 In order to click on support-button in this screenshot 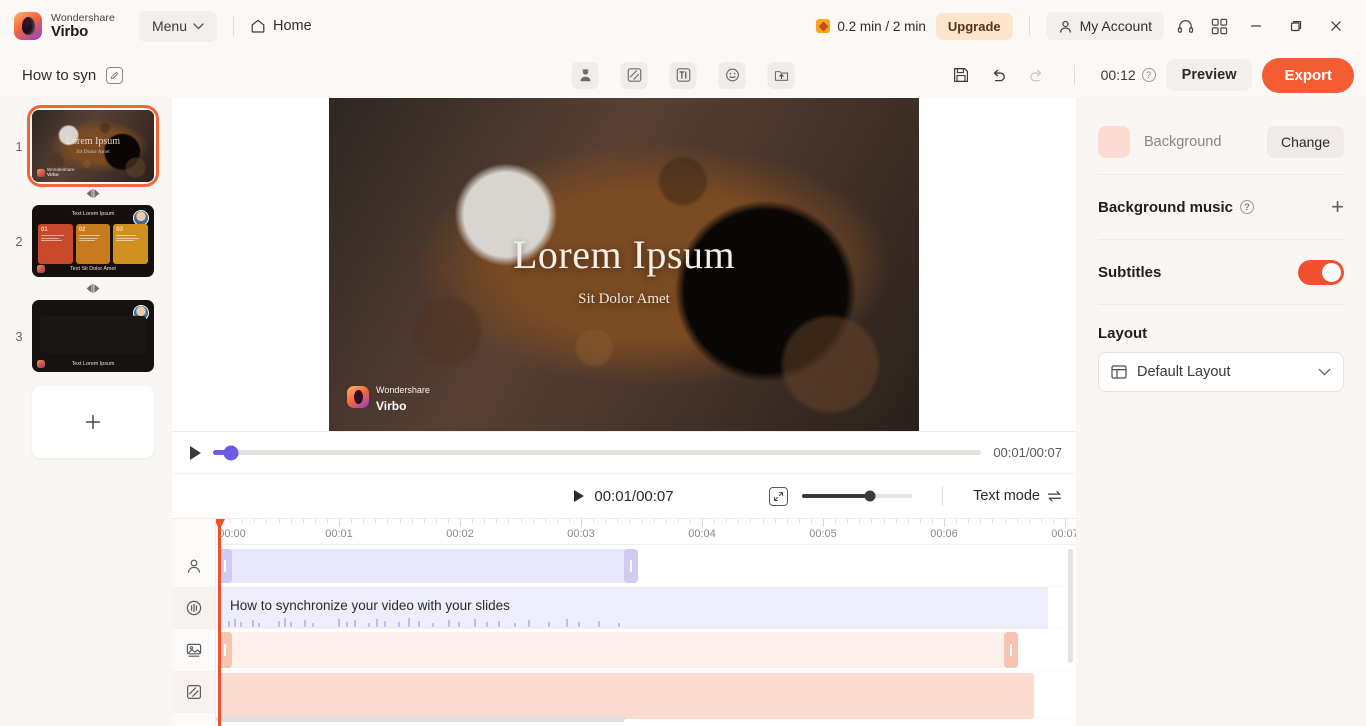, I will do `click(1185, 26)`.